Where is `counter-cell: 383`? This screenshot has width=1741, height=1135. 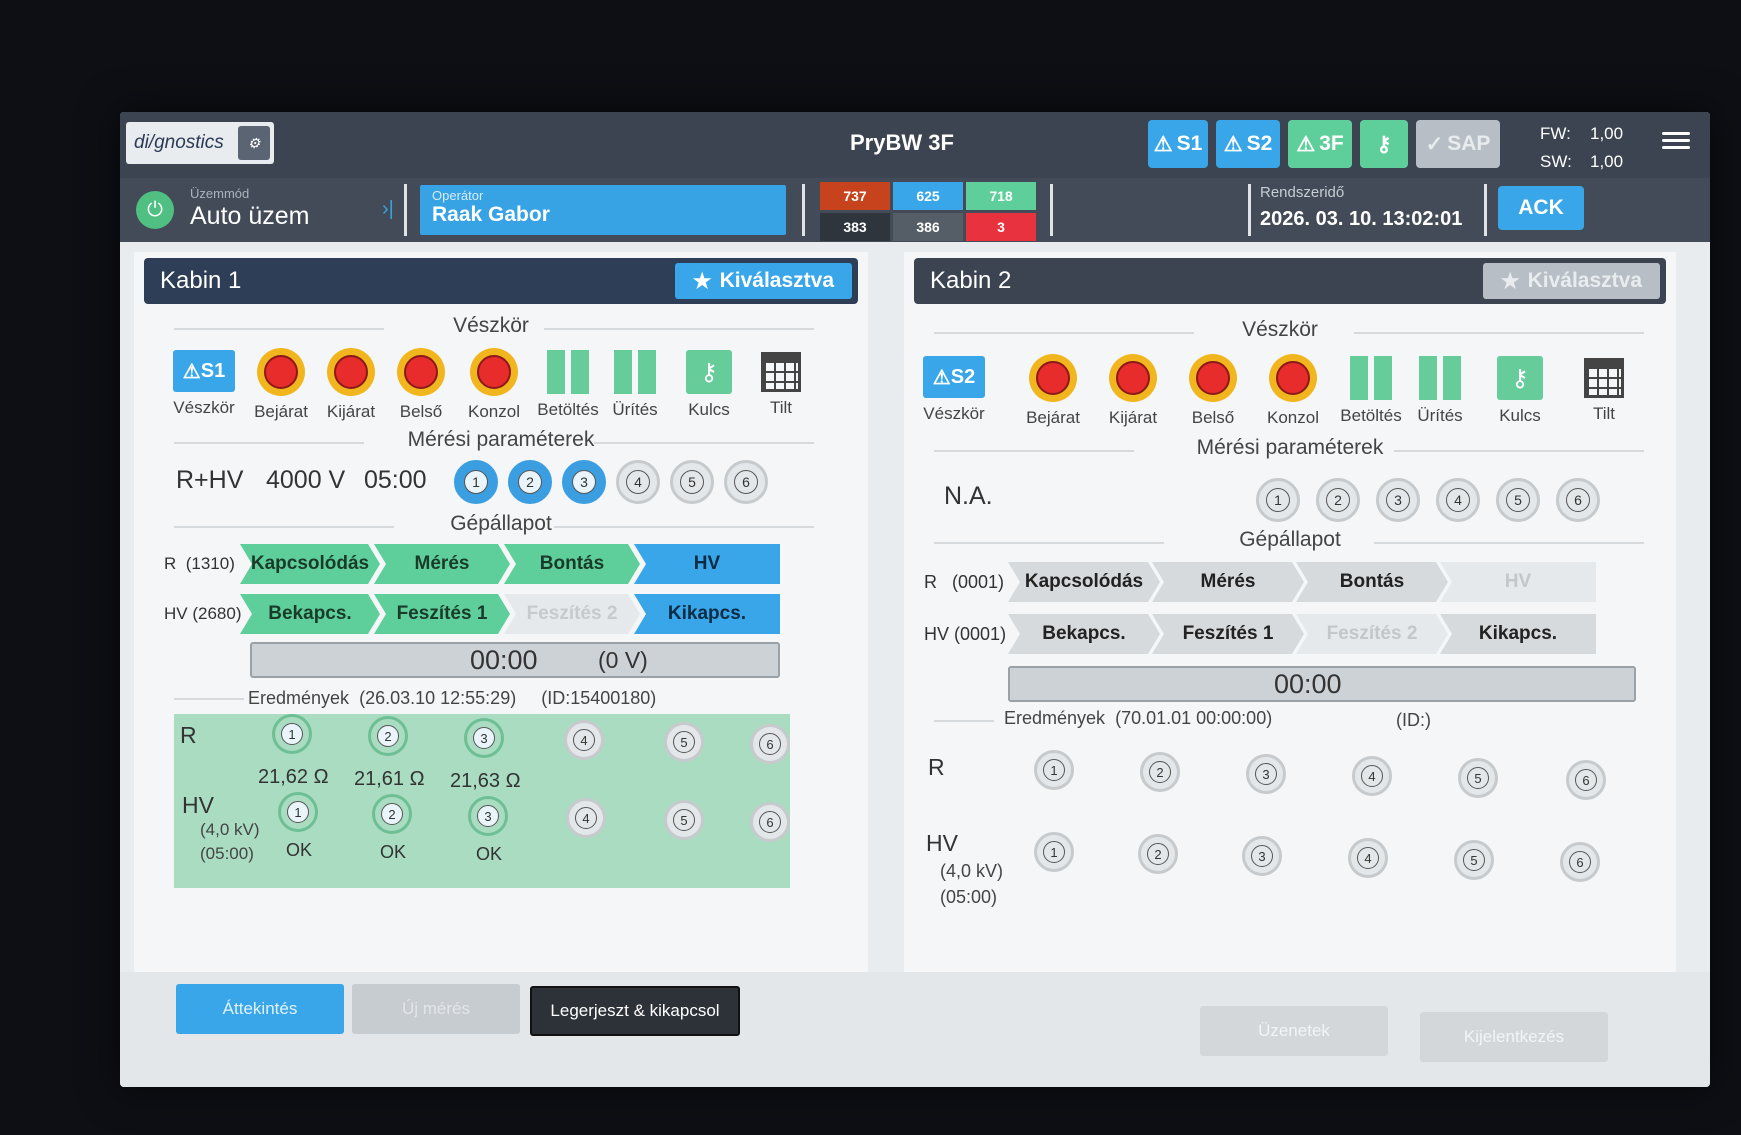
counter-cell: 383 is located at coordinates (855, 227).